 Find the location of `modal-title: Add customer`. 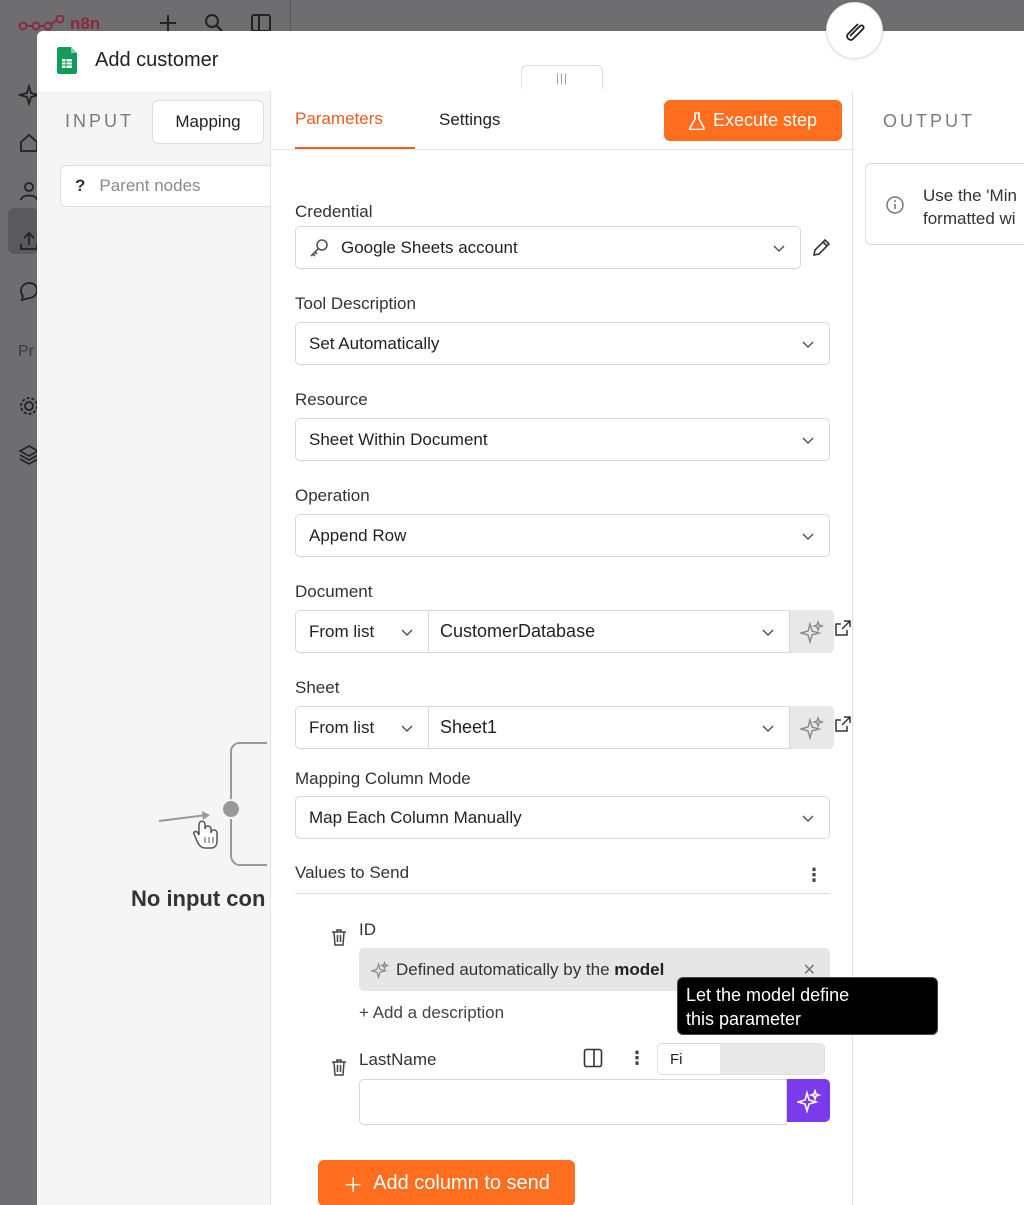

modal-title: Add customer is located at coordinates (157, 60).